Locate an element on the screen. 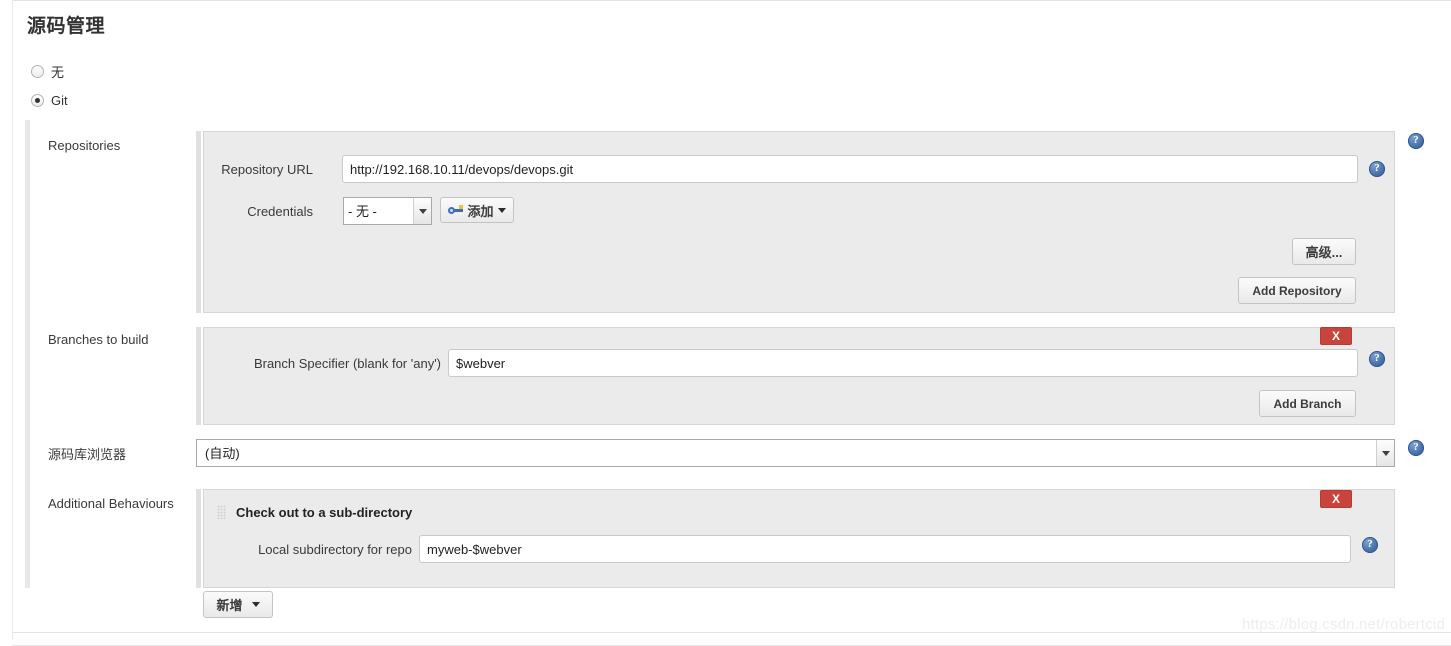 This screenshot has height=646, width=1451. credentials-select: - 无 - is located at coordinates (387, 211).